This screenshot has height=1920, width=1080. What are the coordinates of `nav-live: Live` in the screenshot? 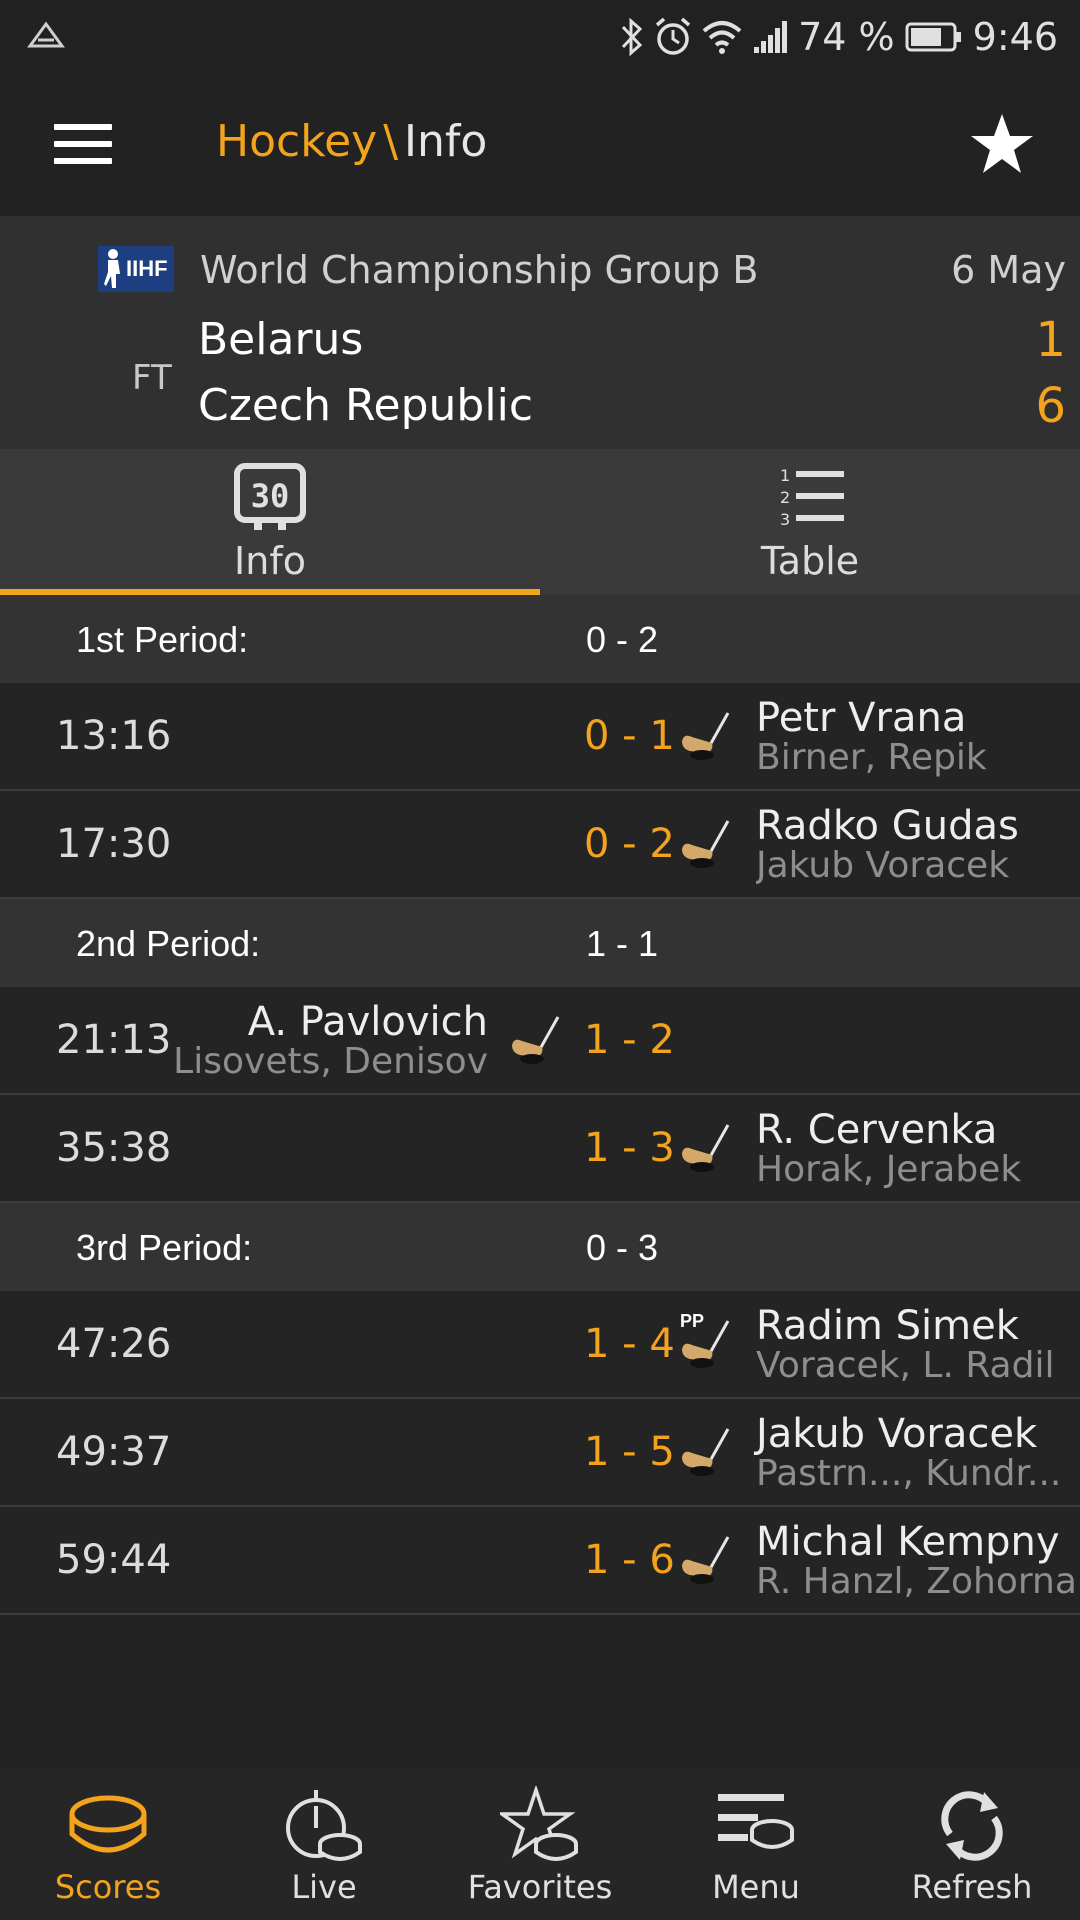 It's located at (324, 1844).